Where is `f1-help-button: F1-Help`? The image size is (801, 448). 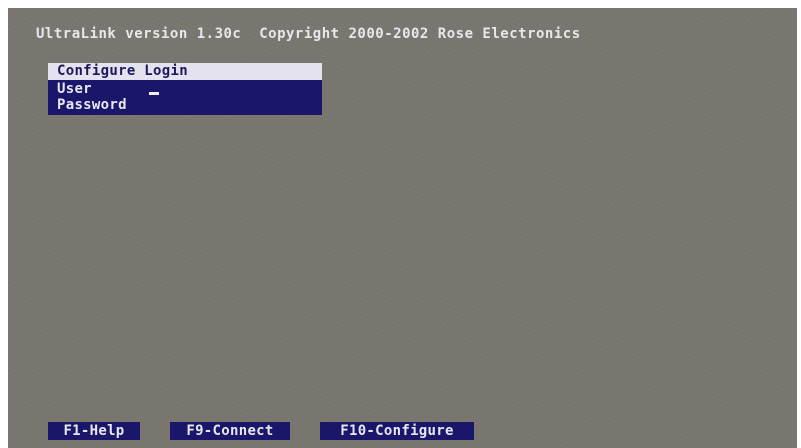
f1-help-button: F1-Help is located at coordinates (94, 431).